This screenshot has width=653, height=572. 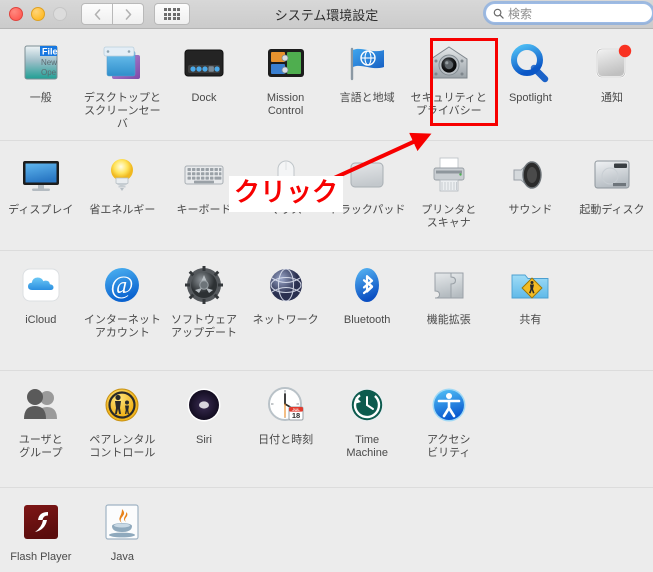 What do you see at coordinates (449, 415) in the screenshot?
I see `pref-item-accessibility: アクセシ ビリティ` at bounding box center [449, 415].